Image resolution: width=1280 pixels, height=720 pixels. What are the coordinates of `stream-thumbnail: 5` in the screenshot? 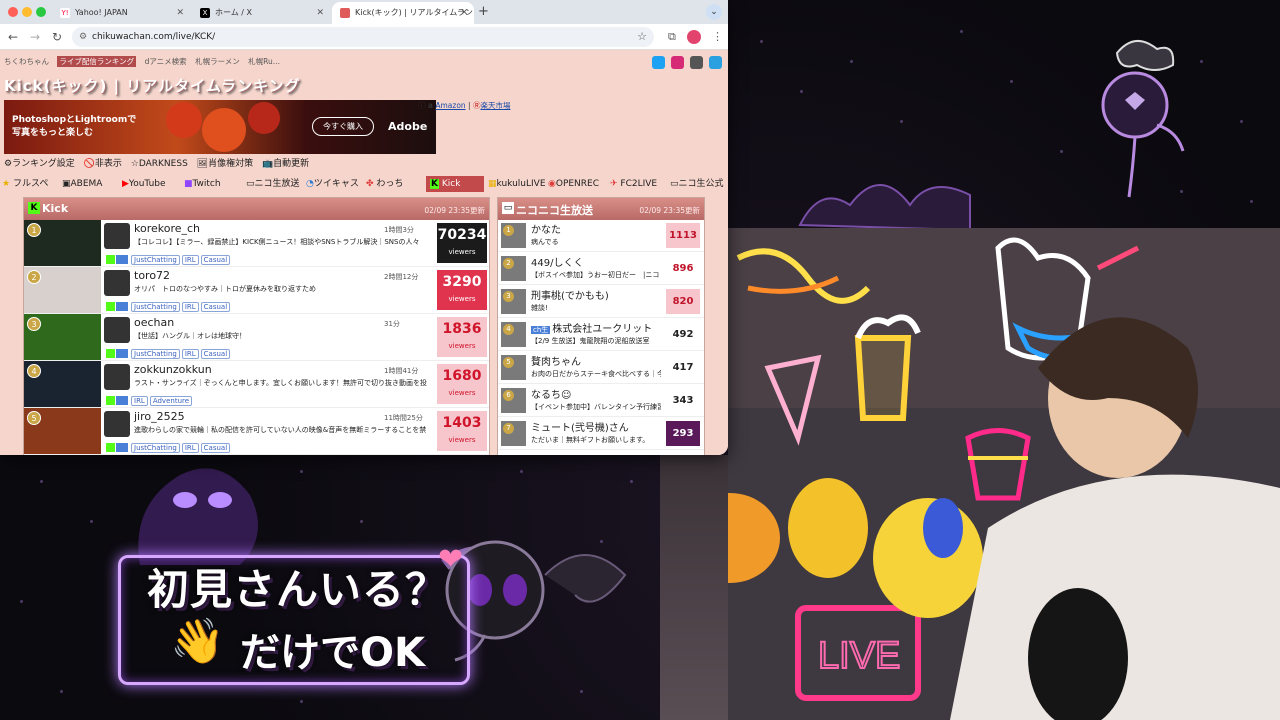 It's located at (62, 431).